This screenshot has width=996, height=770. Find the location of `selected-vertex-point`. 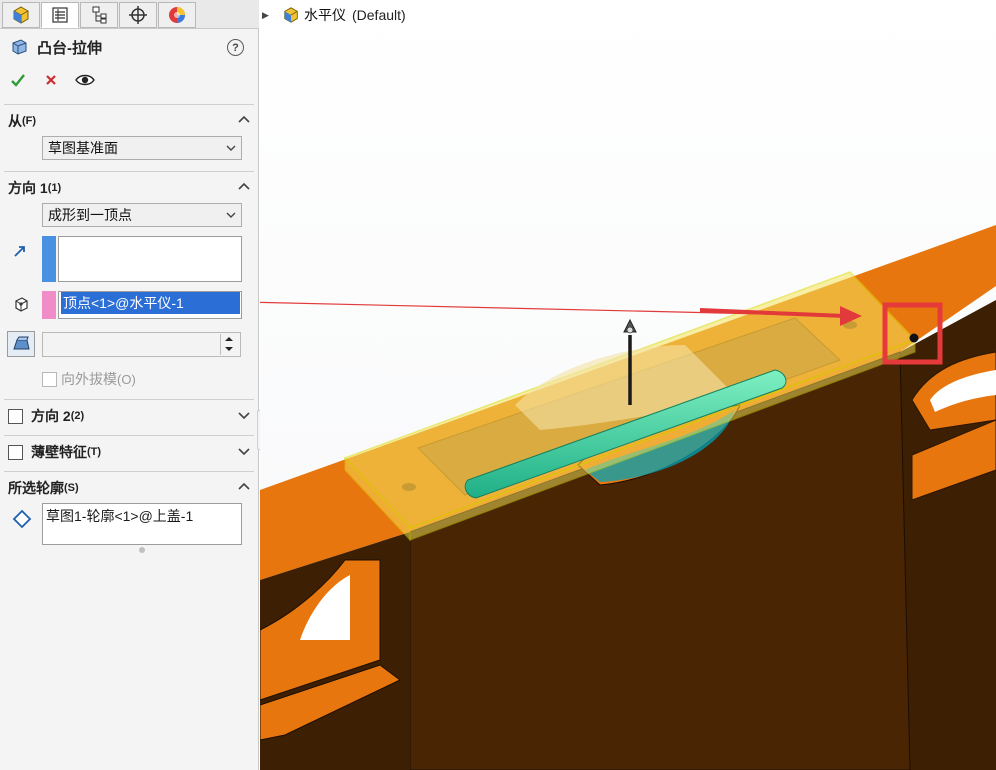

selected-vertex-point is located at coordinates (914, 338).